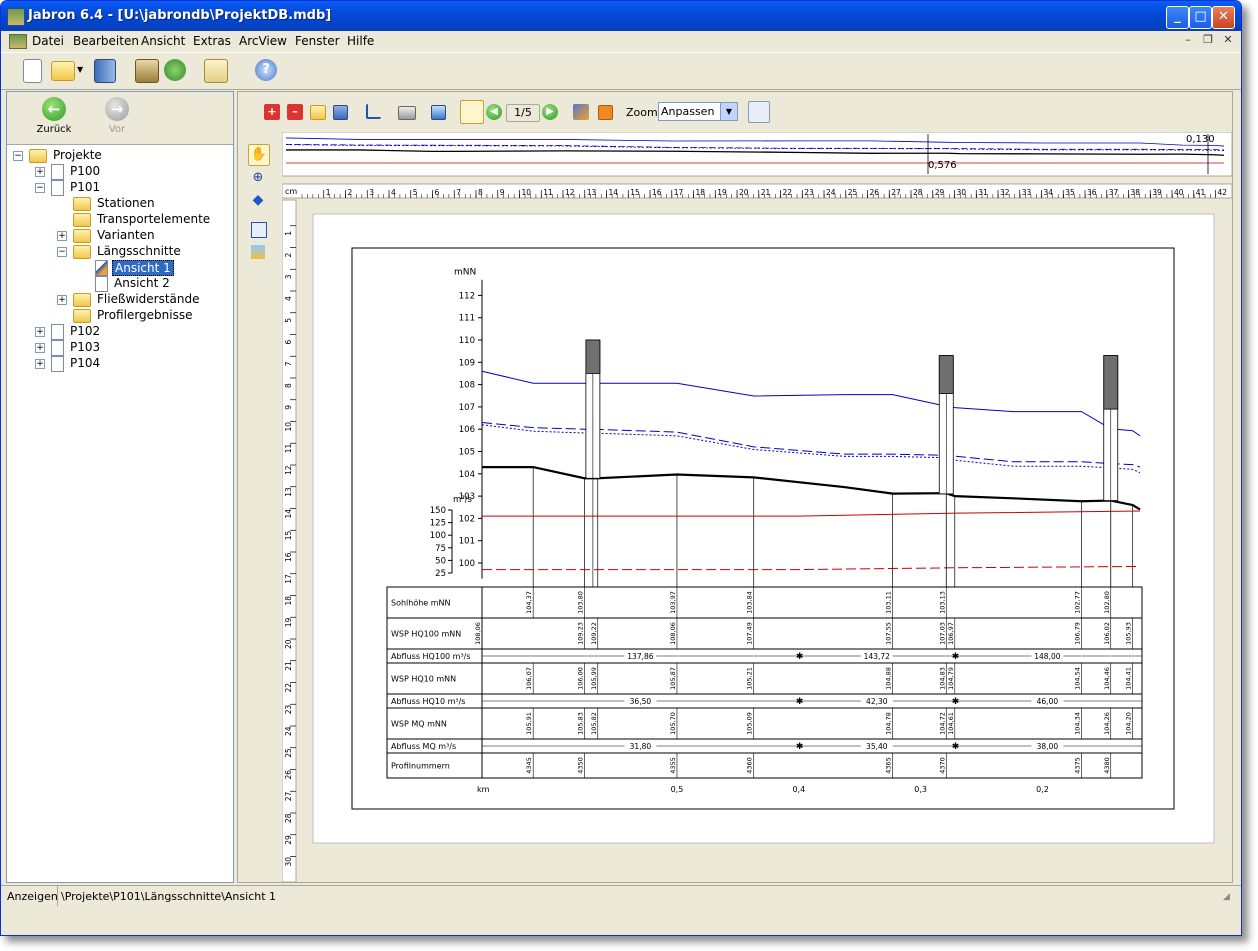  Describe the element at coordinates (1048, 701) in the screenshot. I see `segment-value: 46,00` at that location.